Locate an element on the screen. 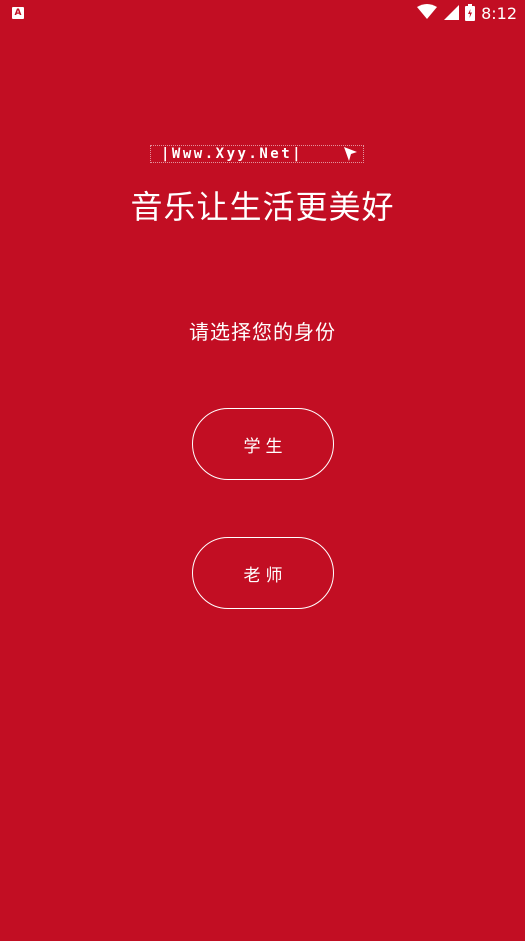 This screenshot has height=941, width=525. notification-app-icon: A is located at coordinates (18, 13).